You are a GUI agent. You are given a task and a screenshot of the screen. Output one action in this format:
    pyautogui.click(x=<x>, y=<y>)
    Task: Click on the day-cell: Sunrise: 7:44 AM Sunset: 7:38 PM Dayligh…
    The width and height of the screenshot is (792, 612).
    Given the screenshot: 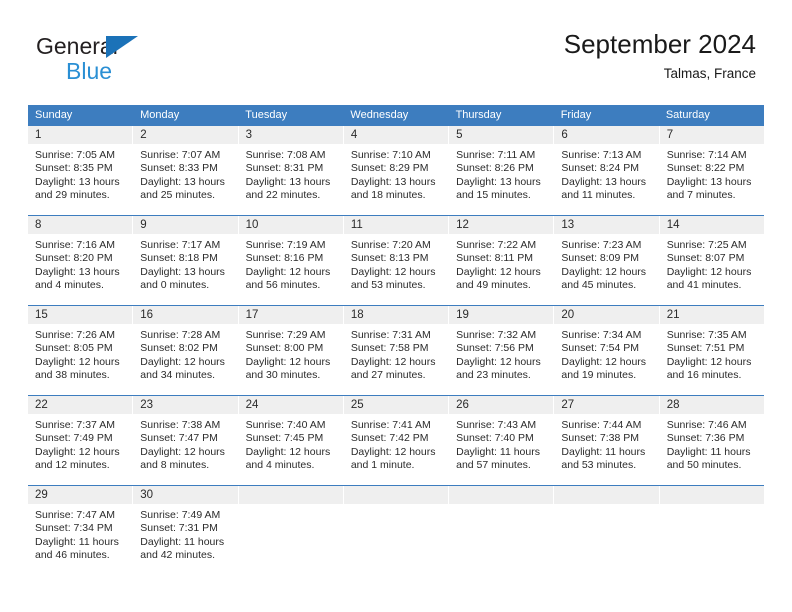 What is the action you would take?
    pyautogui.click(x=605, y=449)
    